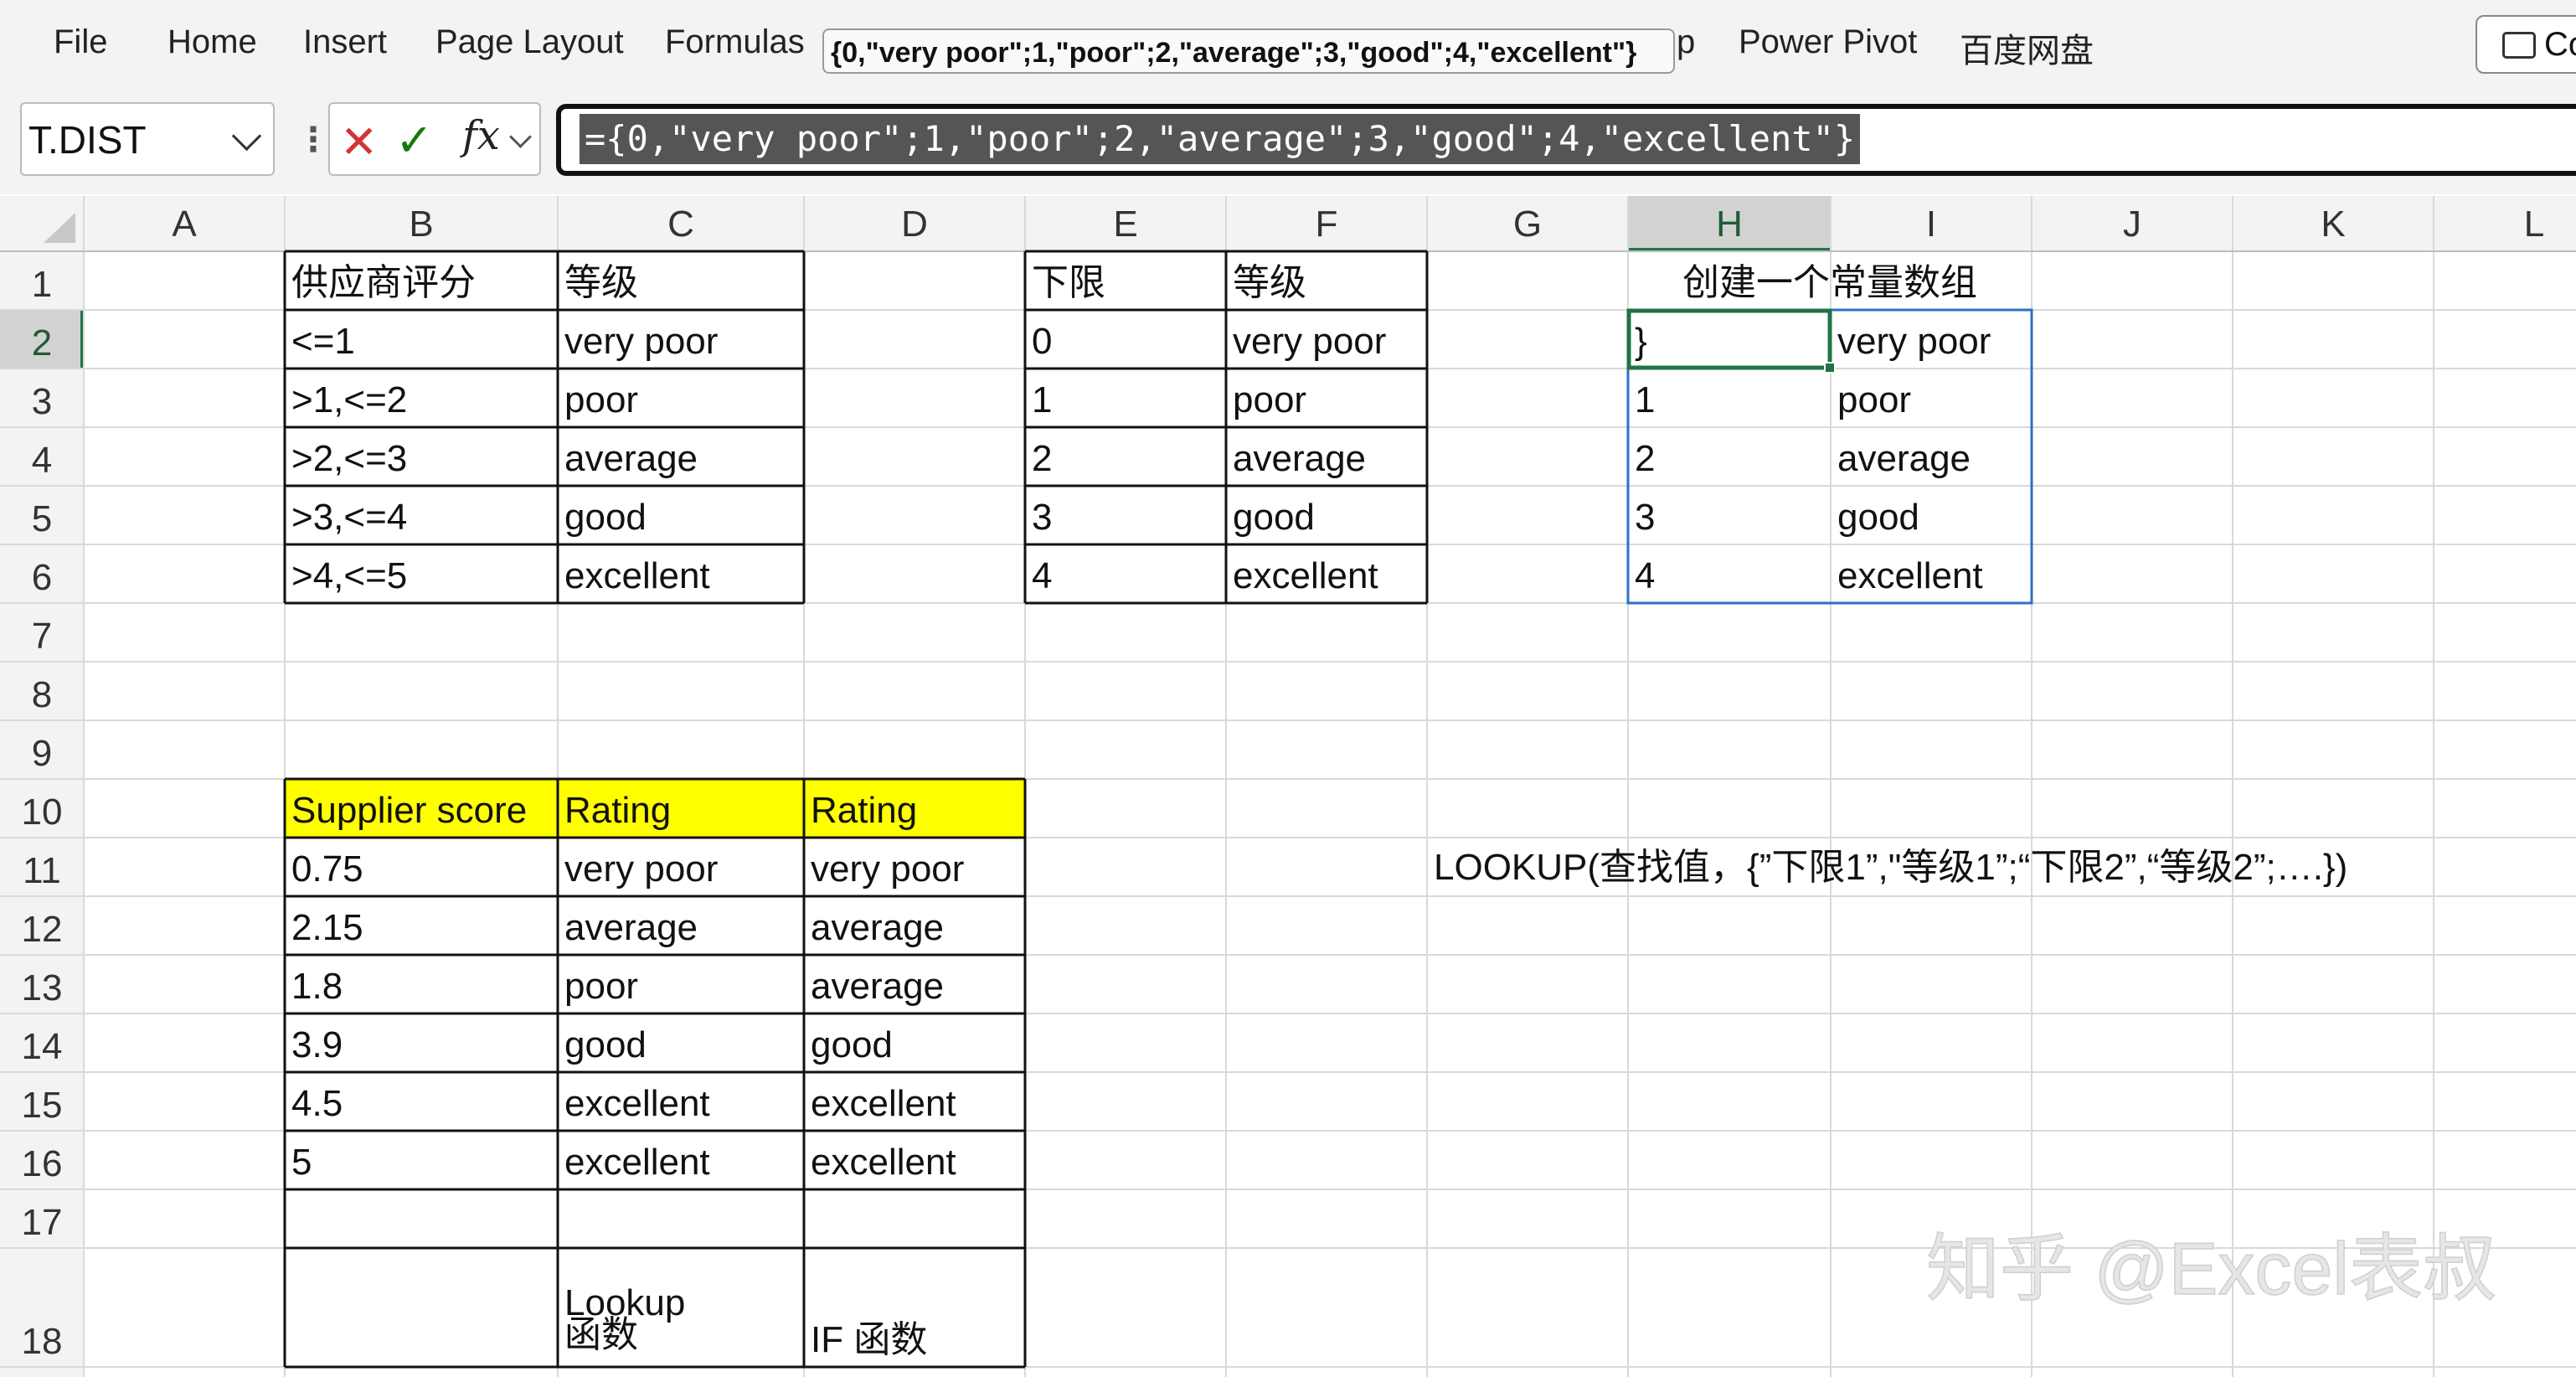 This screenshot has height=1377, width=2576. What do you see at coordinates (883, 1162) in the screenshot?
I see `cell-d16: excellent` at bounding box center [883, 1162].